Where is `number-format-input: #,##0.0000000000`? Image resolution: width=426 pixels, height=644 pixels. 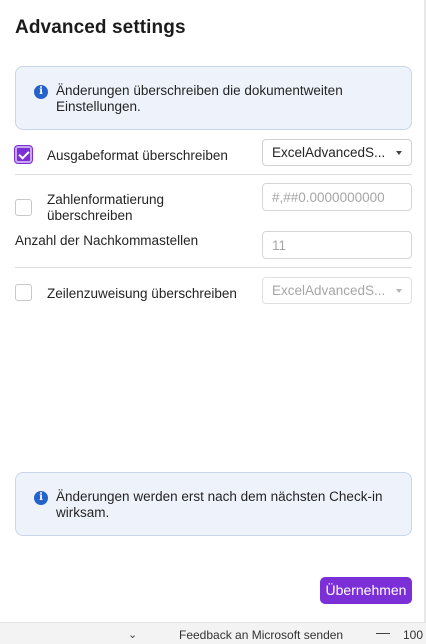 number-format-input: #,##0.0000000000 is located at coordinates (337, 197).